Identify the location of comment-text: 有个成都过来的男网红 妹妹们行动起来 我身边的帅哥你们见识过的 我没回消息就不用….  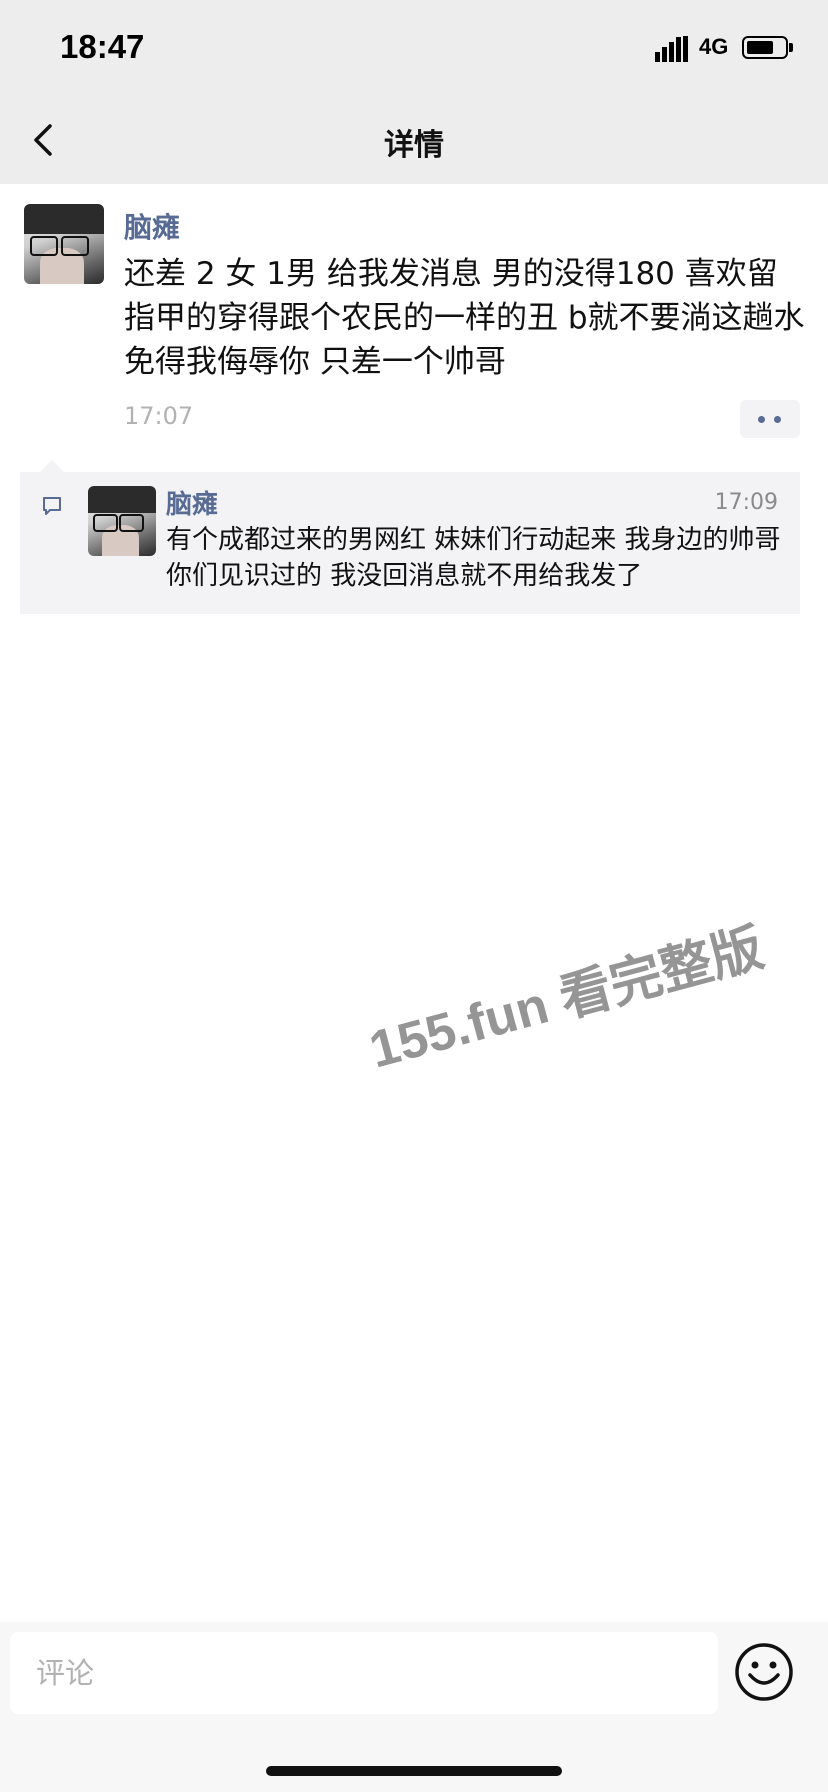
(473, 558).